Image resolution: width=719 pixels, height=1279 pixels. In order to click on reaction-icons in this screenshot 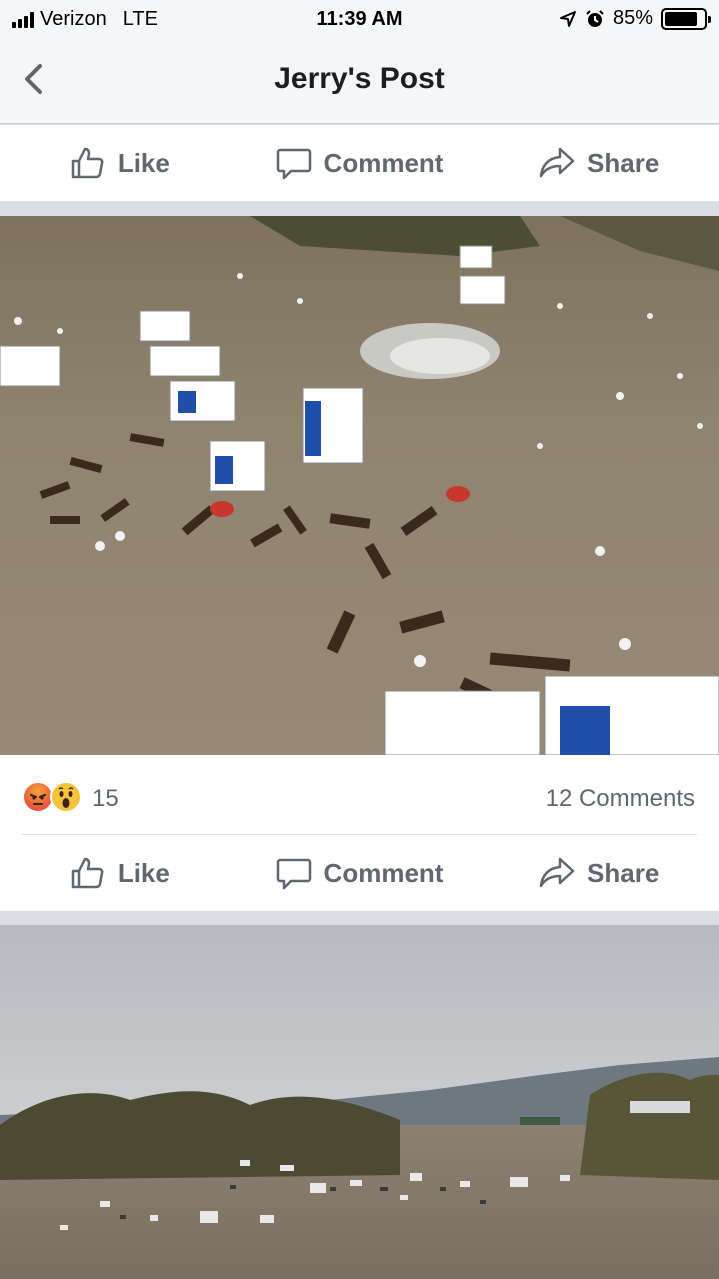, I will do `click(52, 797)`.